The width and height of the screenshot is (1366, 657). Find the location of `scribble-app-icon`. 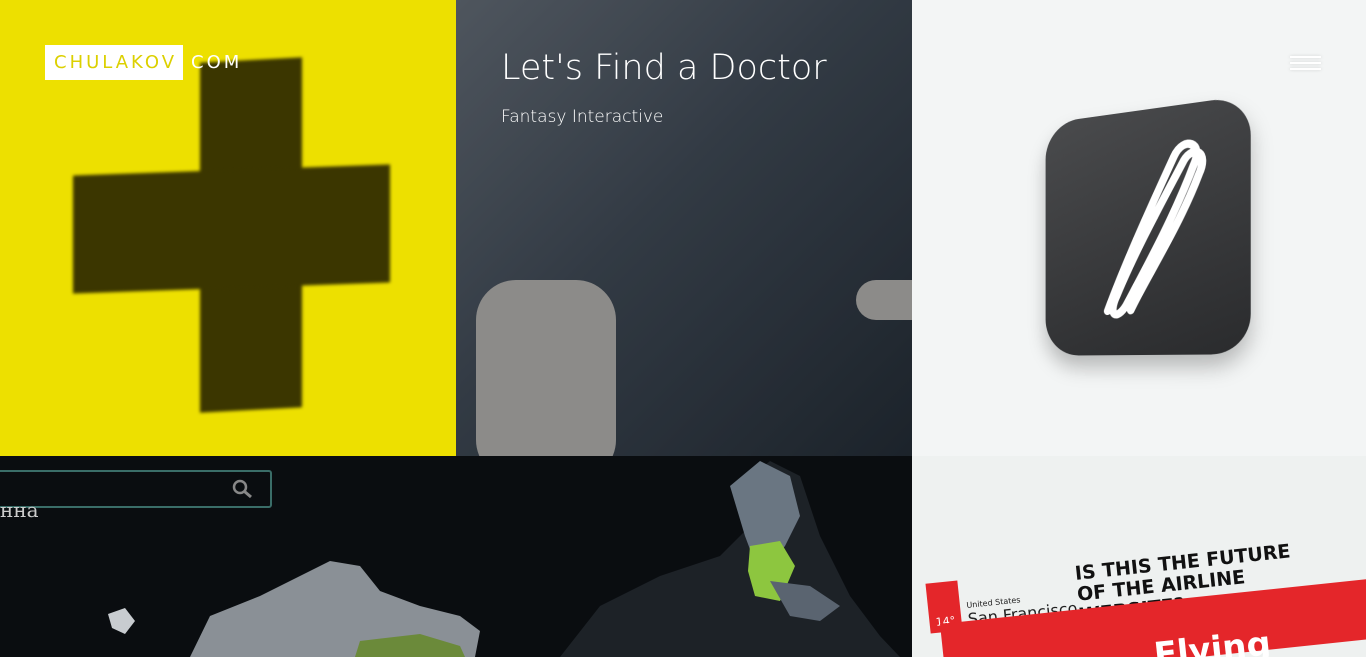

scribble-app-icon is located at coordinates (1148, 225).